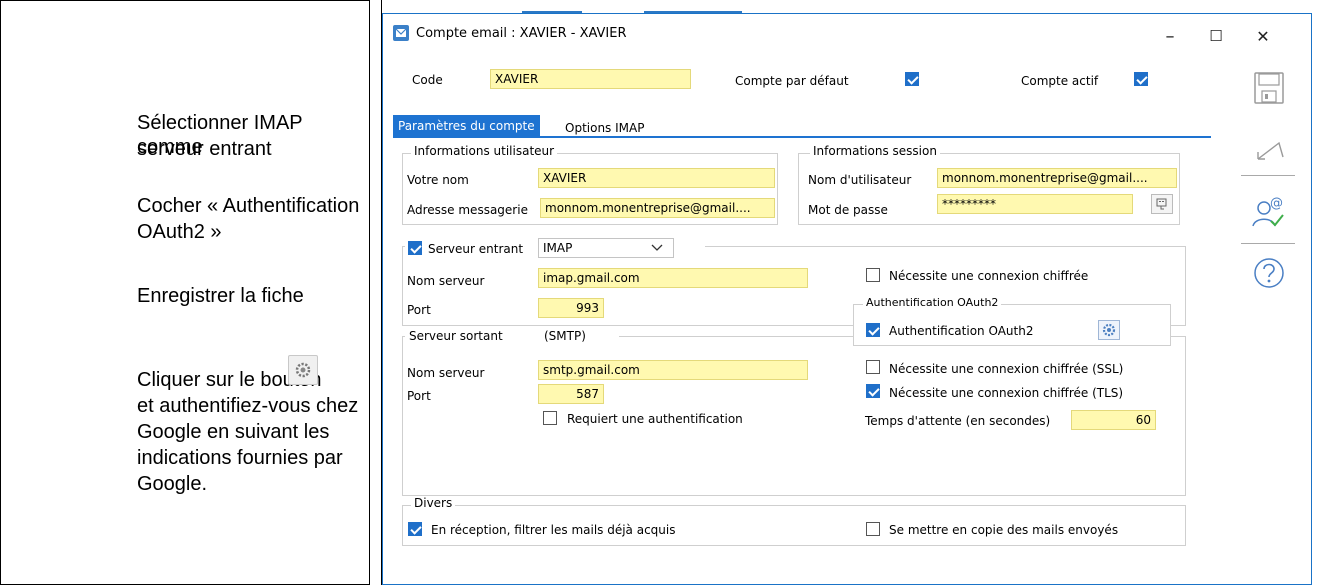 The height and width of the screenshot is (585, 1338). Describe the element at coordinates (848, 210) in the screenshot. I see `password-label: Mot de passe` at that location.